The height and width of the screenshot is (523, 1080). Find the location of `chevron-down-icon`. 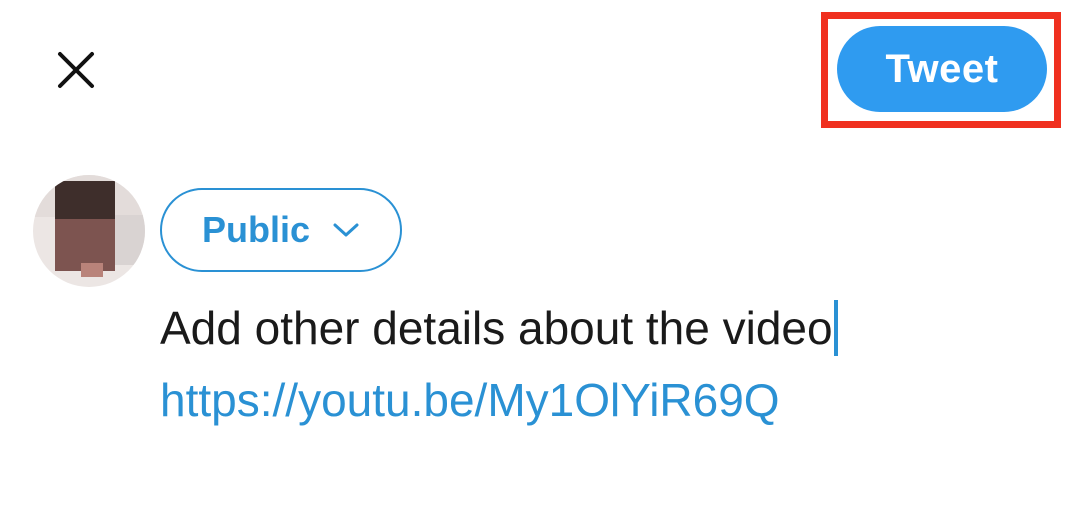

chevron-down-icon is located at coordinates (346, 230).